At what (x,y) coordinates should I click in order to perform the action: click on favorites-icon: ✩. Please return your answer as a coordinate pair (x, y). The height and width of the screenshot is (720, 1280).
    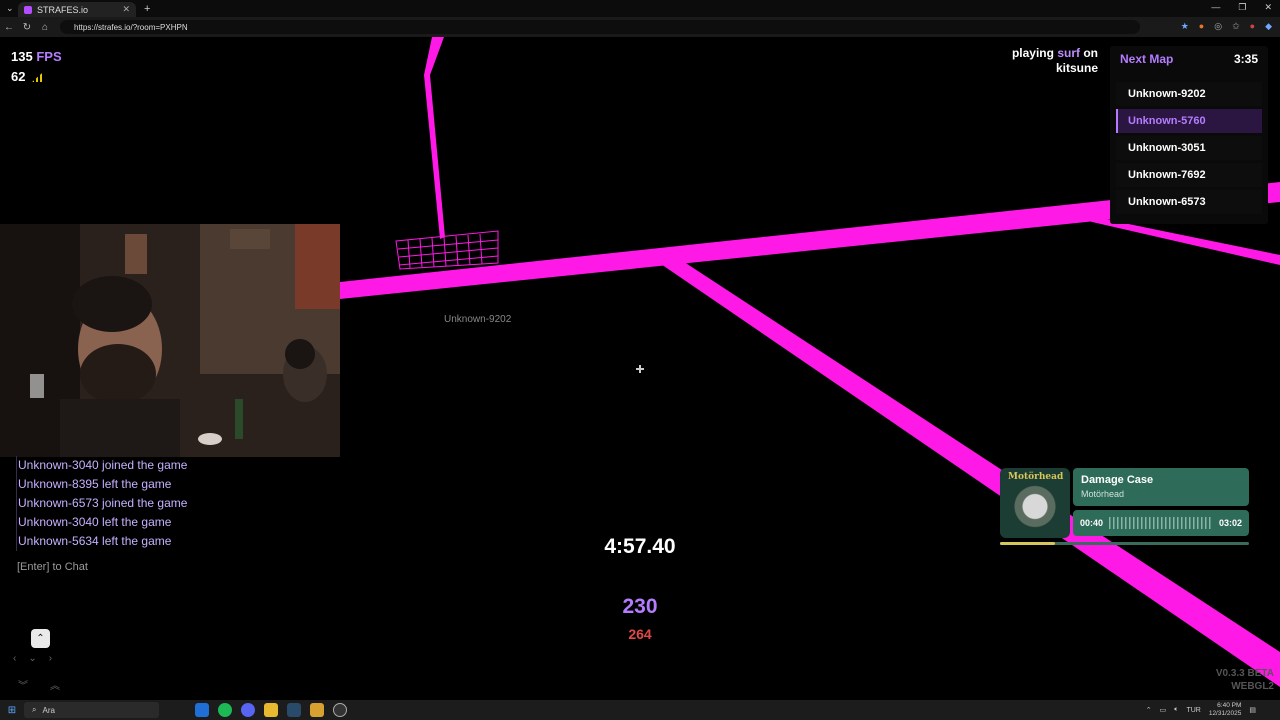
    Looking at the image, I should click on (1236, 26).